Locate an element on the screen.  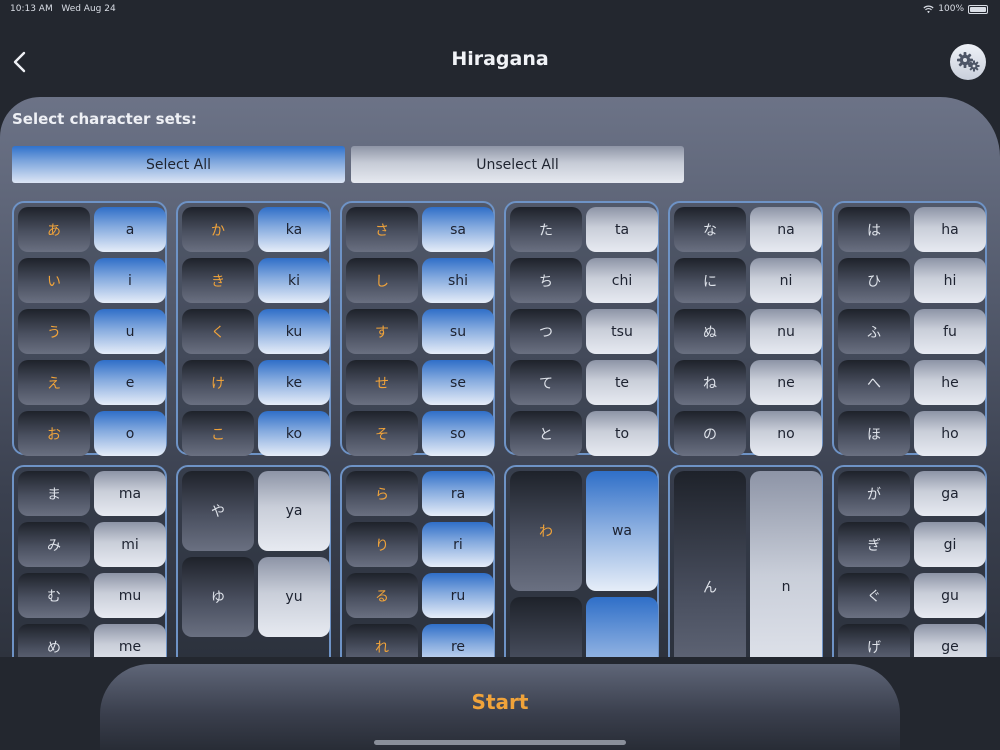
kana-cell: け is located at coordinates (218, 382).